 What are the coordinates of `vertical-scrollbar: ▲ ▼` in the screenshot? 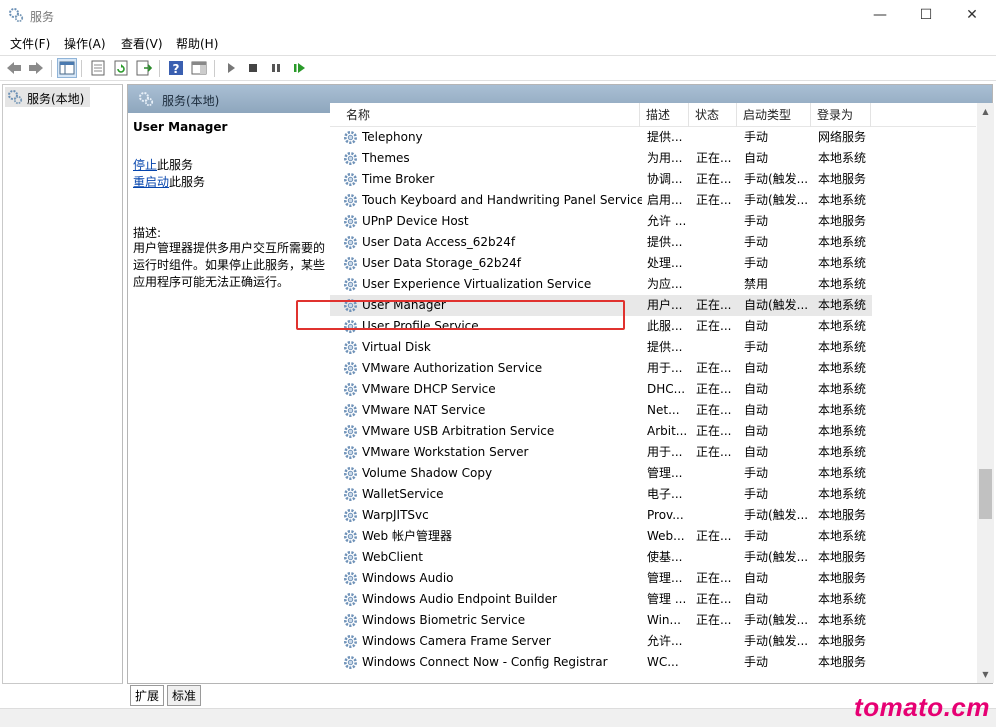 It's located at (985, 393).